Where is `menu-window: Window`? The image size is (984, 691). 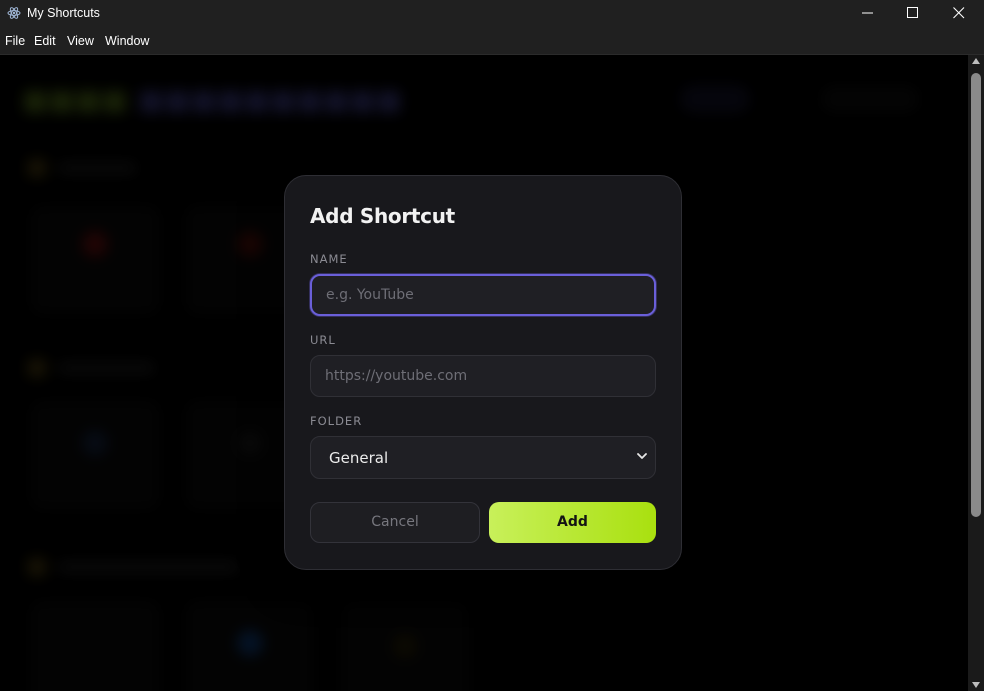 menu-window: Window is located at coordinates (127, 41).